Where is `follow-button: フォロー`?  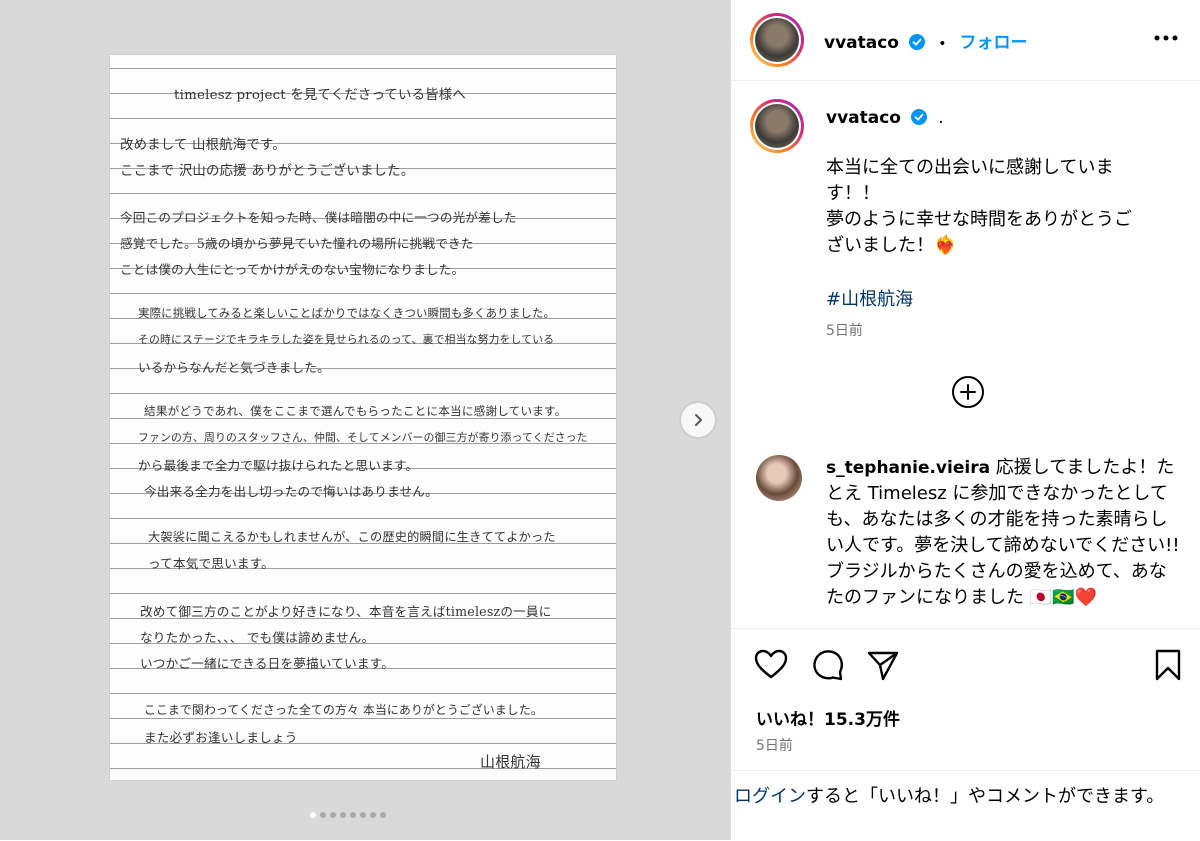 follow-button: フォロー is located at coordinates (994, 43).